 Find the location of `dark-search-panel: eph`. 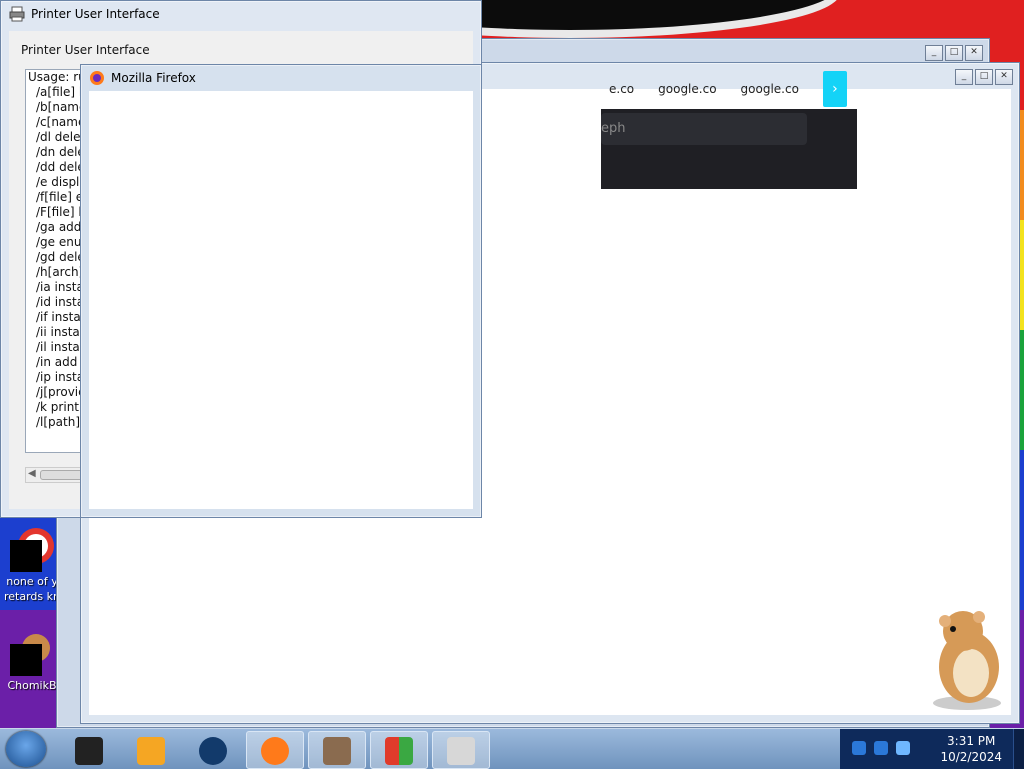

dark-search-panel: eph is located at coordinates (729, 149).